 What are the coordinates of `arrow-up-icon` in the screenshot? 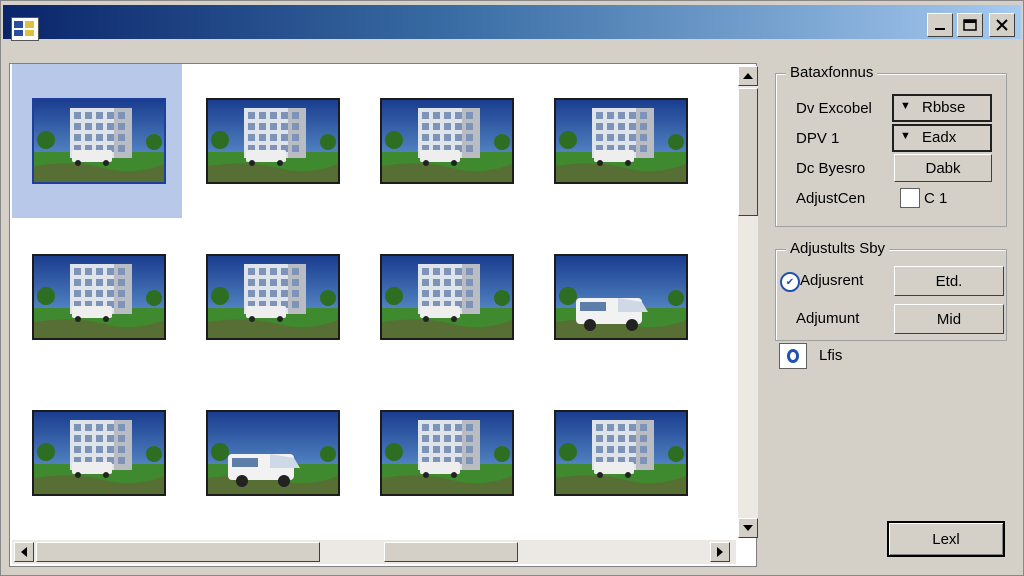 It's located at (748, 76).